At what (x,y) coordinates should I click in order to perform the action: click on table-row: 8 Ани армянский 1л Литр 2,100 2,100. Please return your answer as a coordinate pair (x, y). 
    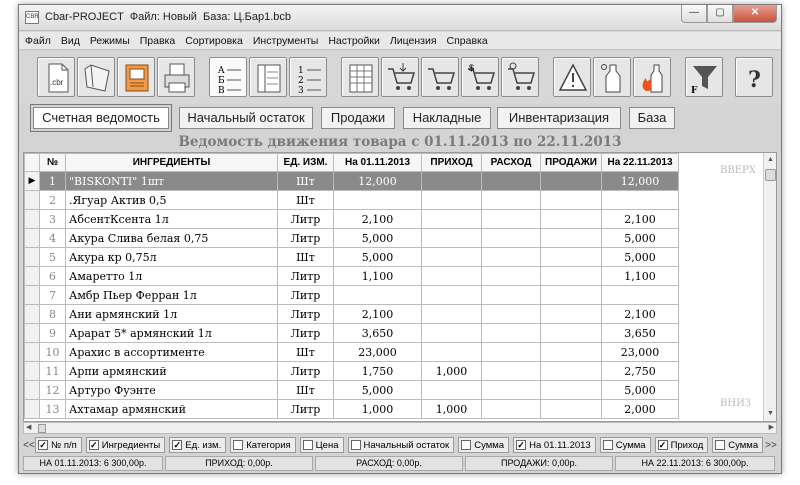
    Looking at the image, I should click on (351, 314).